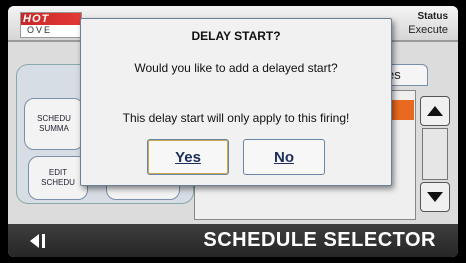  What do you see at coordinates (40, 30) in the screenshot?
I see `logo-subtext: OVE` at bounding box center [40, 30].